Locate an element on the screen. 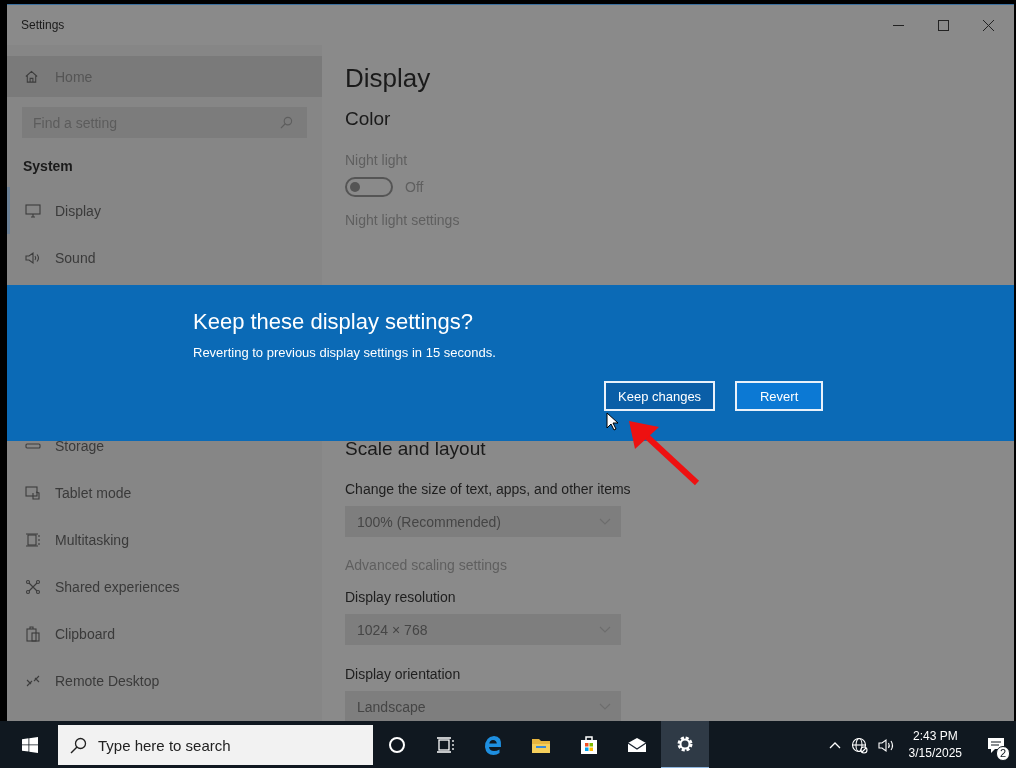  globe-icon is located at coordinates (859, 745).